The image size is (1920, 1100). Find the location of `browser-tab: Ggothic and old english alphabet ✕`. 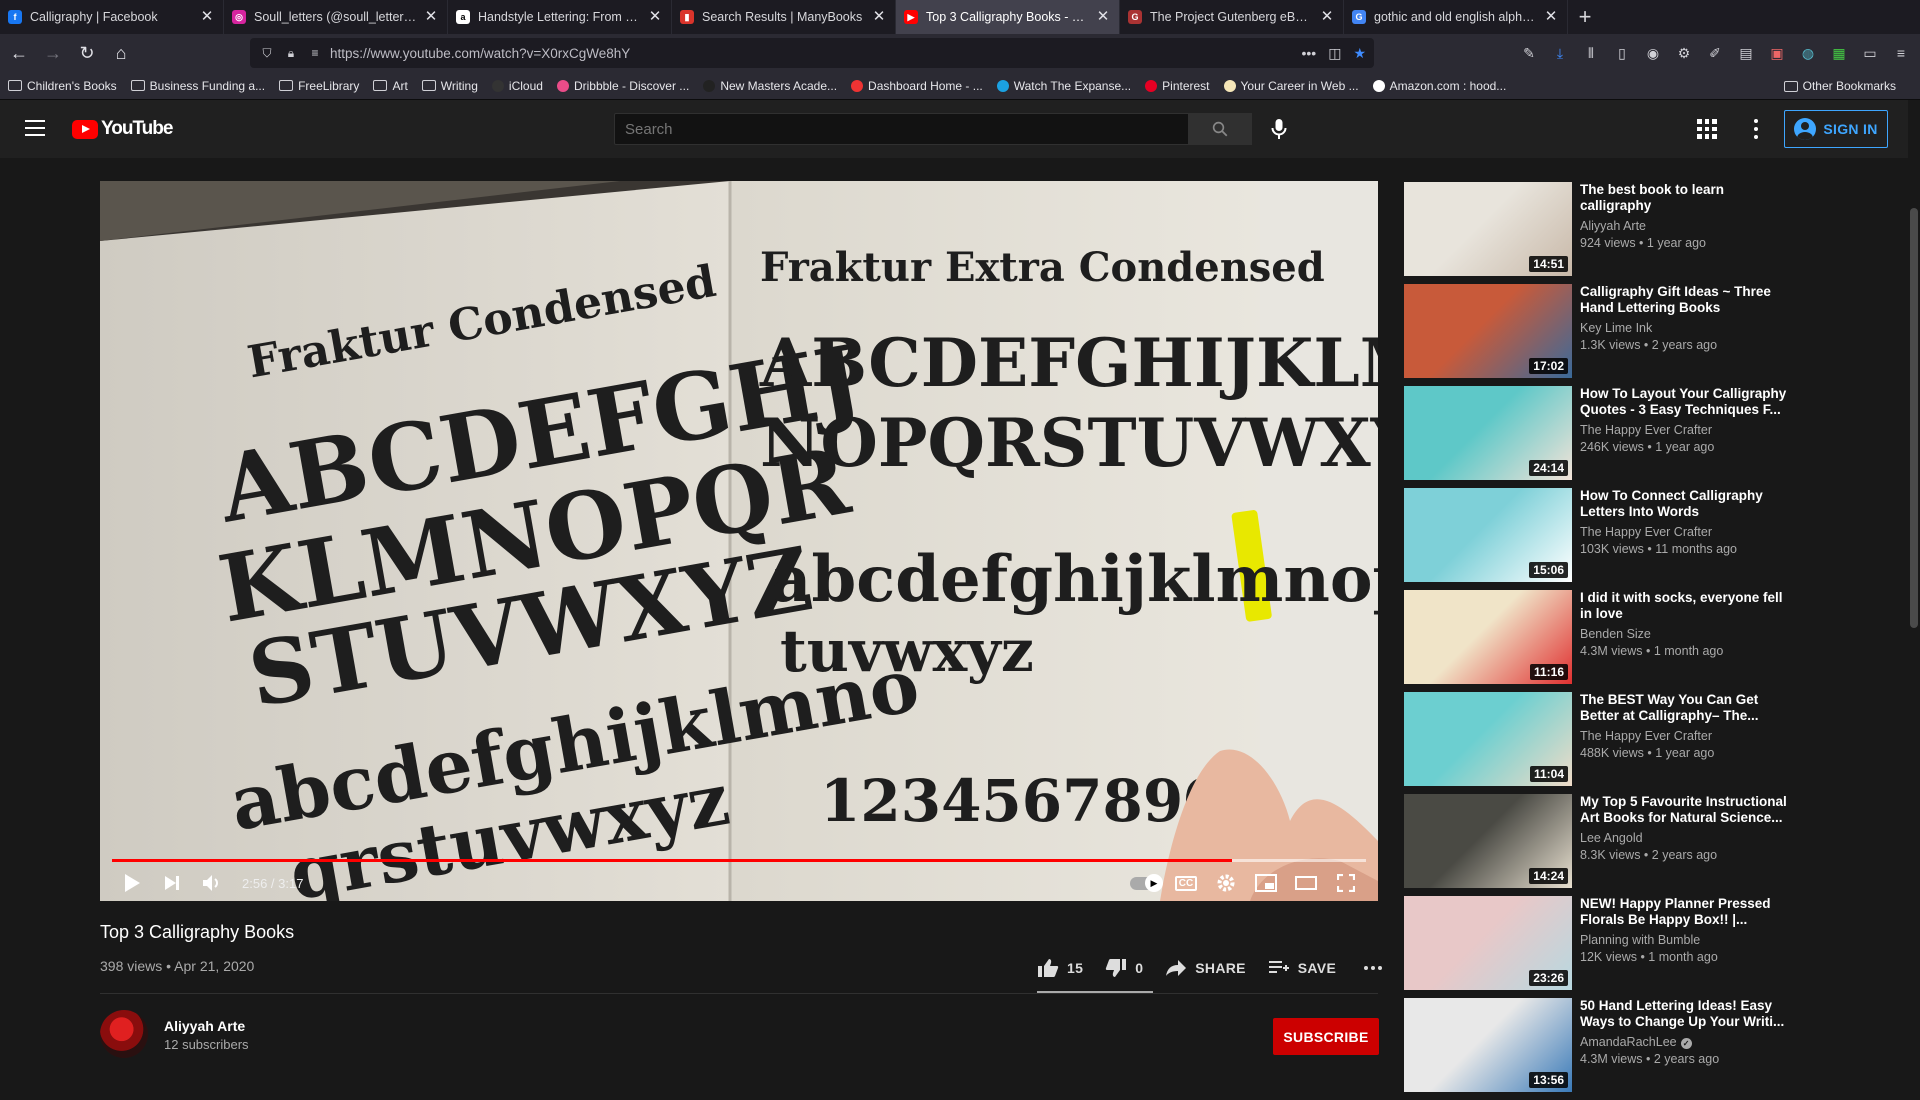

browser-tab: Ggothic and old english alphabet ✕ is located at coordinates (1456, 17).